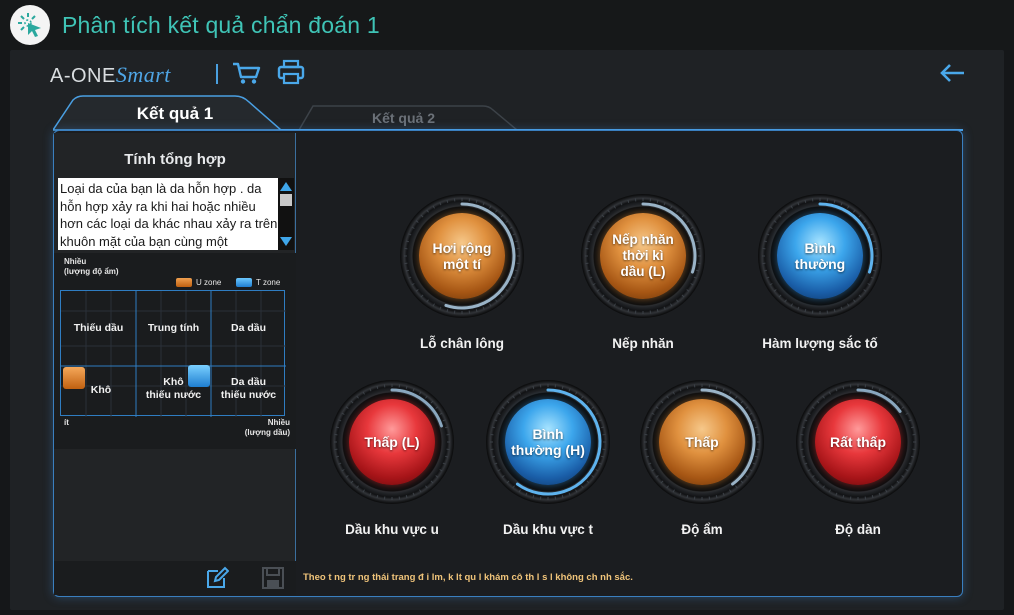 The width and height of the screenshot is (1014, 615). I want to click on edit-icon, so click(217, 578).